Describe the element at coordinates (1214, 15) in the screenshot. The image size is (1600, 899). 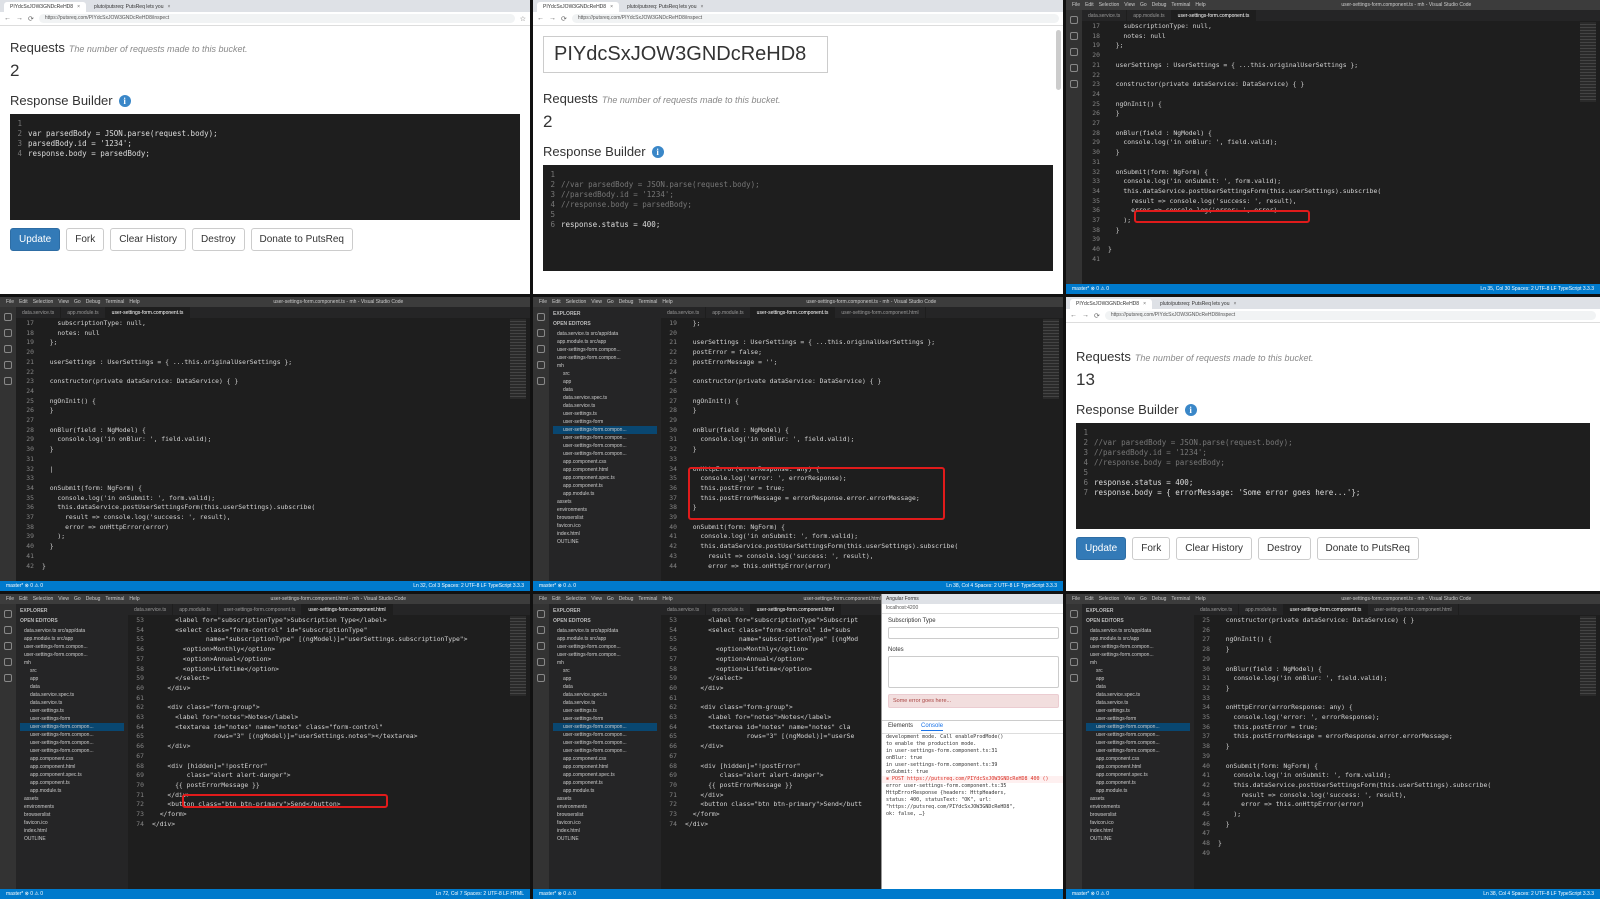
I see `tab-user-settings-ts: user-settings-form.component.ts` at that location.